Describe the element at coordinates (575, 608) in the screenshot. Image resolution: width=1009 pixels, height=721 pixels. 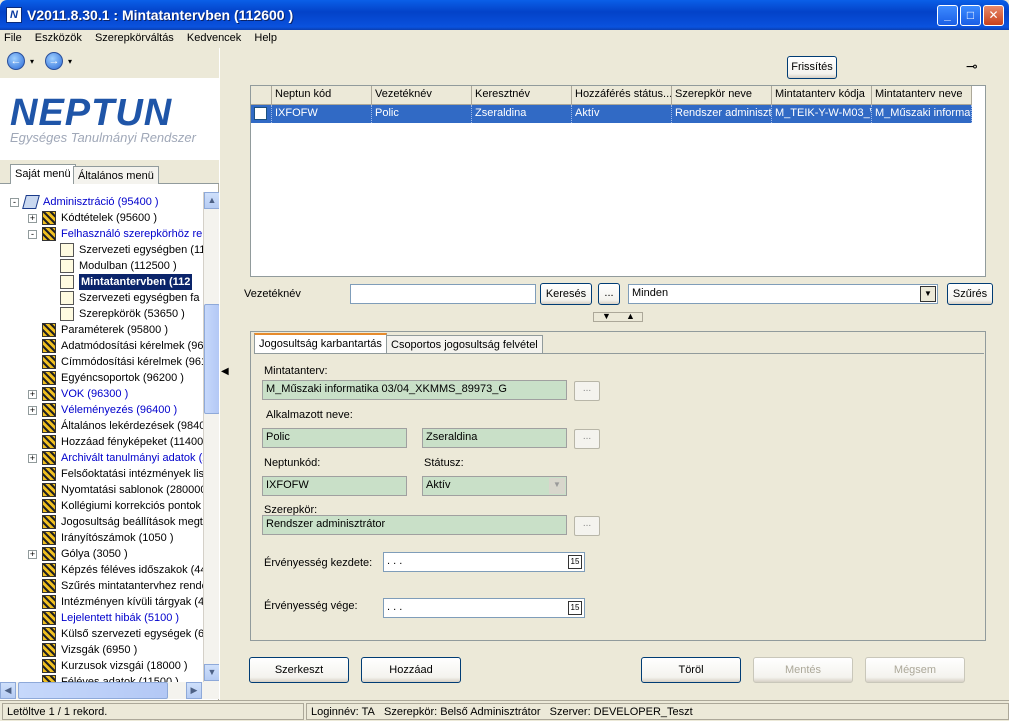
I see `calendar-icon: 15` at that location.